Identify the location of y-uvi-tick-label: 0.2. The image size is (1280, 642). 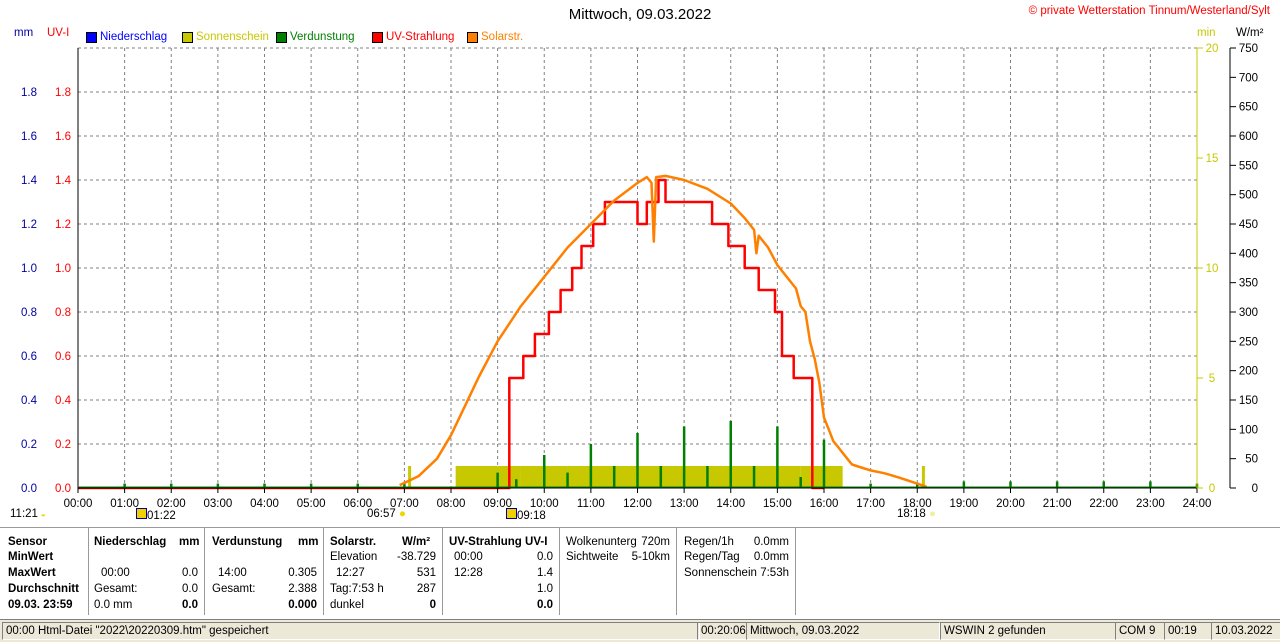
(63, 445).